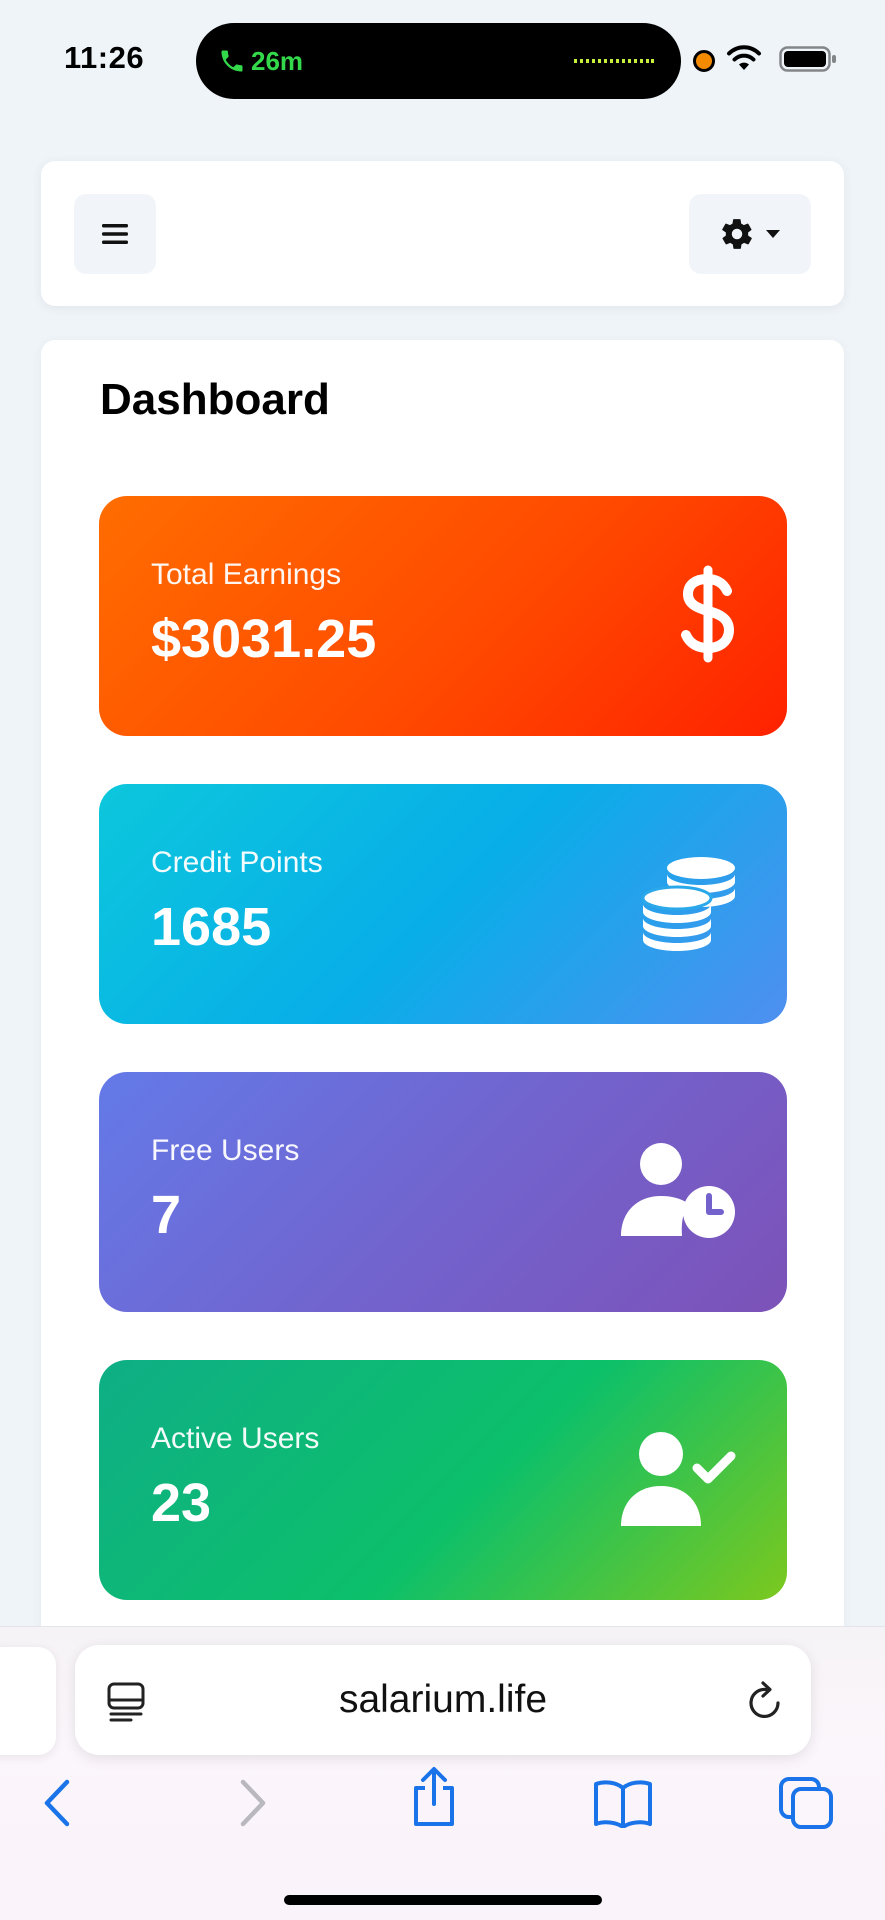 This screenshot has height=1920, width=885. Describe the element at coordinates (443, 1192) in the screenshot. I see `free-users-card: Free Users 7` at that location.